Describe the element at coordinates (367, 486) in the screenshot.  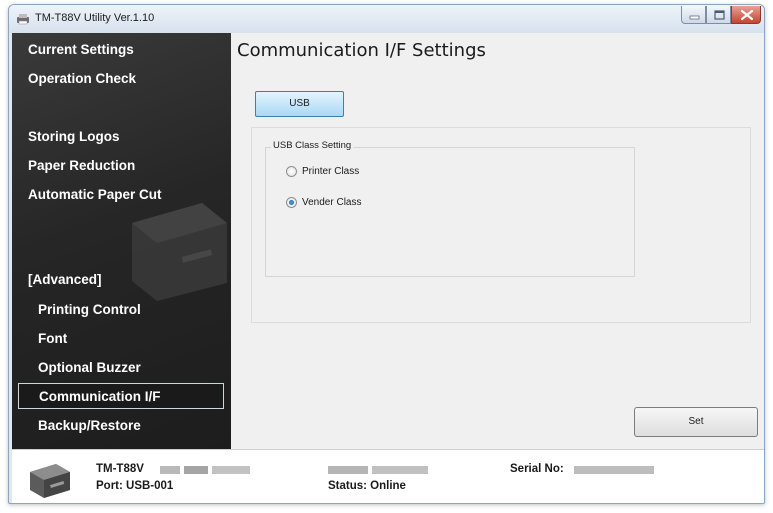
I see `status-text: Status: Online` at that location.